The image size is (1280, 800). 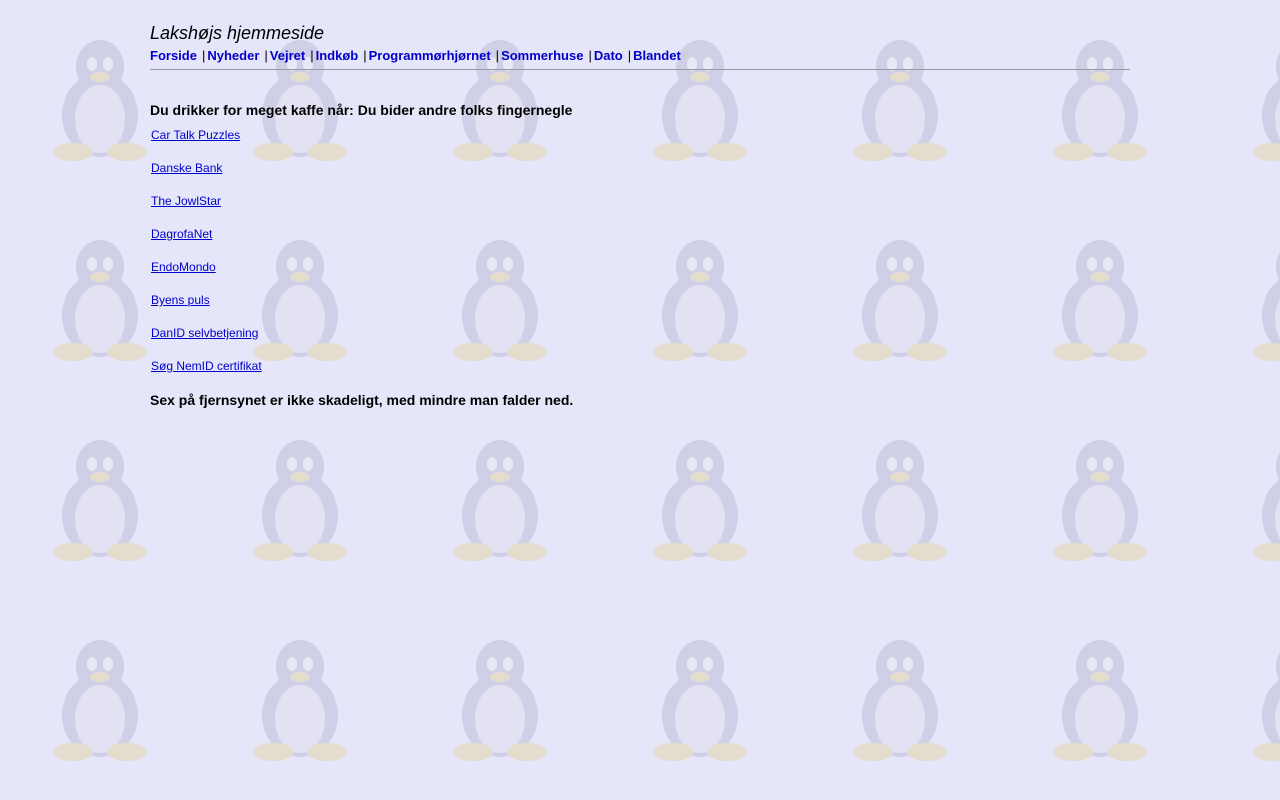 What do you see at coordinates (640, 366) in the screenshot?
I see `link-sog-nemid-certifikat: Søg NemID certifikat` at bounding box center [640, 366].